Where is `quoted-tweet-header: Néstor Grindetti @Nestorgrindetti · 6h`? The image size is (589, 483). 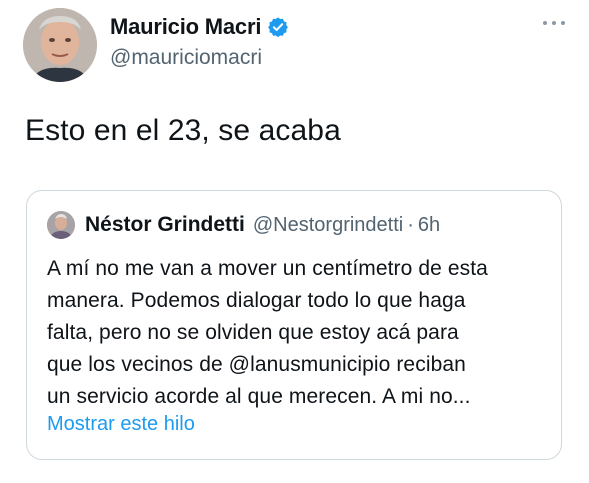 quoted-tweet-header: Néstor Grindetti @Nestorgrindetti · 6h is located at coordinates (243, 225).